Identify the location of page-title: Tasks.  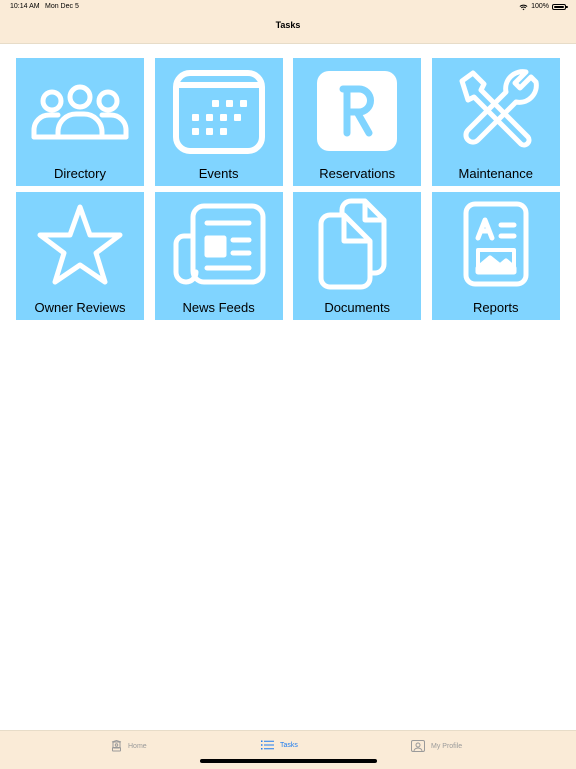
(288, 25).